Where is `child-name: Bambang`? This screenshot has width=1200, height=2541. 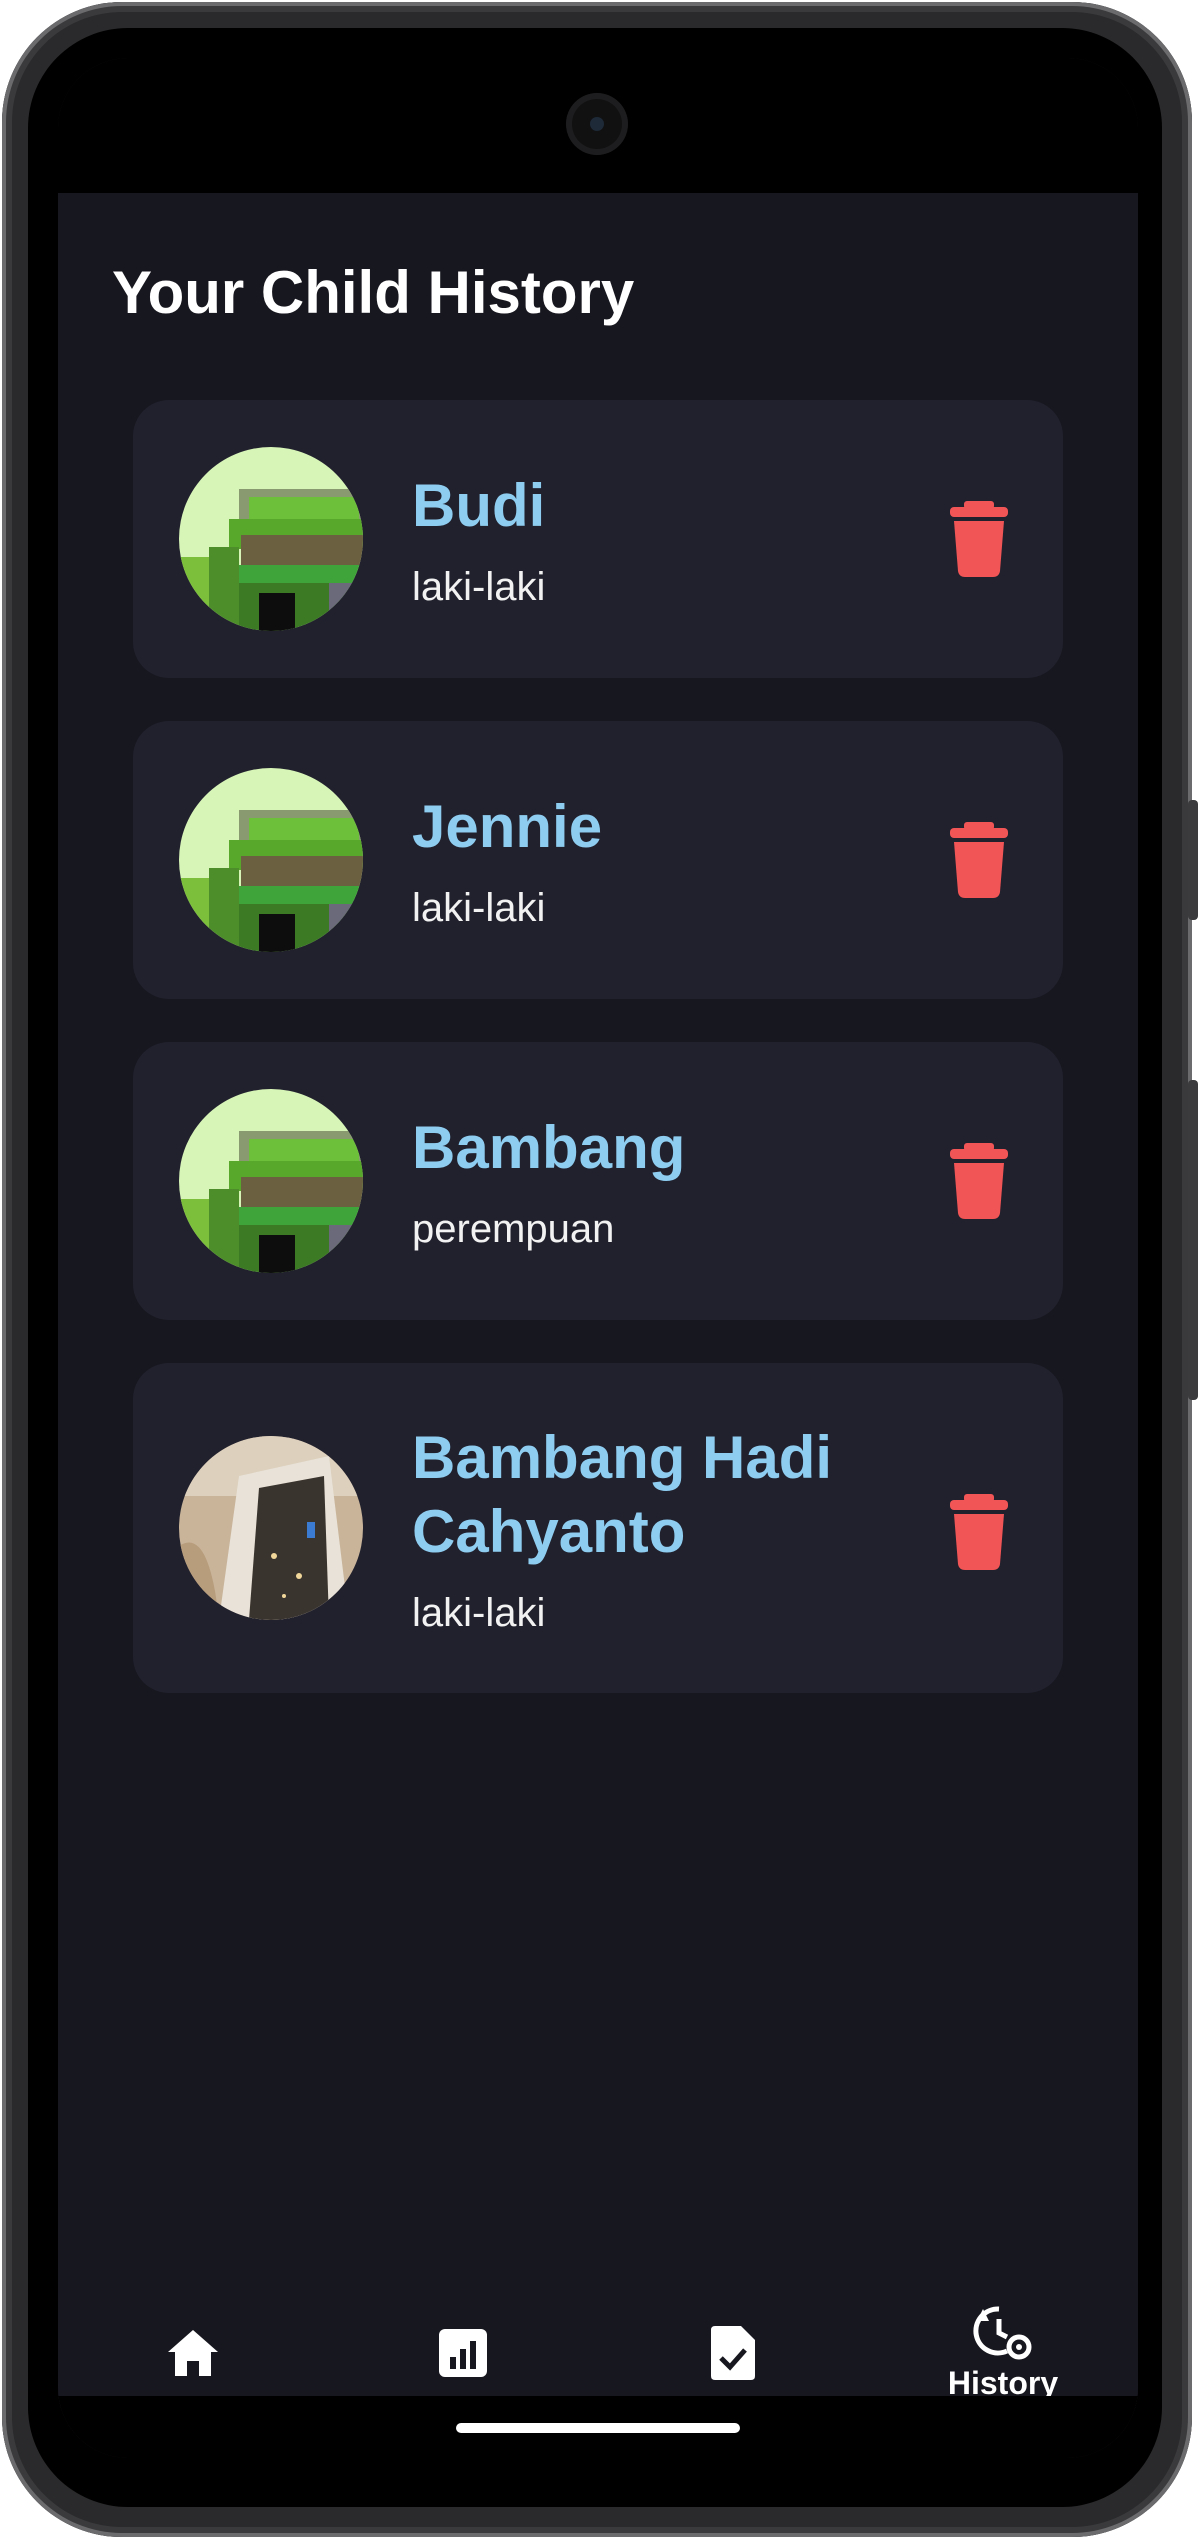 child-name: Bambang is located at coordinates (549, 1147).